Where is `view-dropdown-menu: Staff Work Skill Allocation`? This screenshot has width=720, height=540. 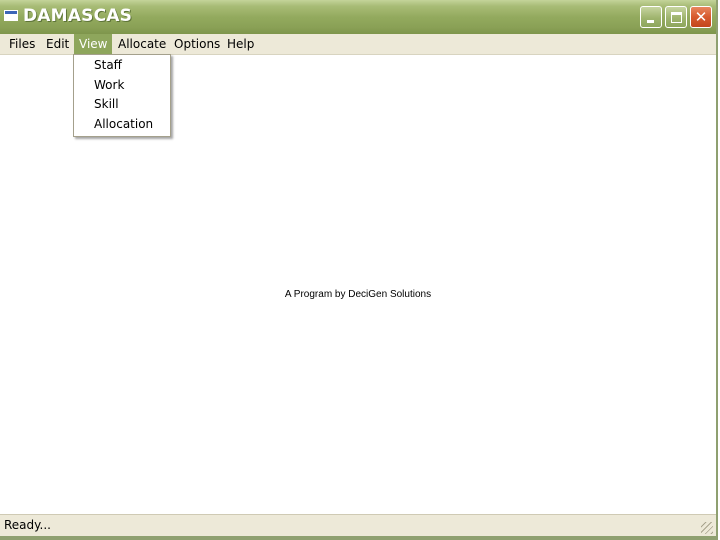 view-dropdown-menu: Staff Work Skill Allocation is located at coordinates (122, 95).